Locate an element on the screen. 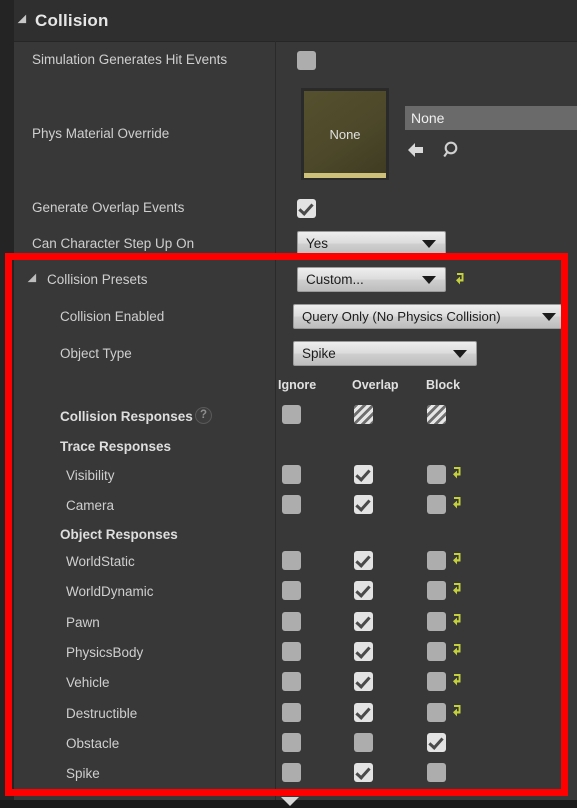 The image size is (577, 808). checkbox-spike-ignore is located at coordinates (291, 772).